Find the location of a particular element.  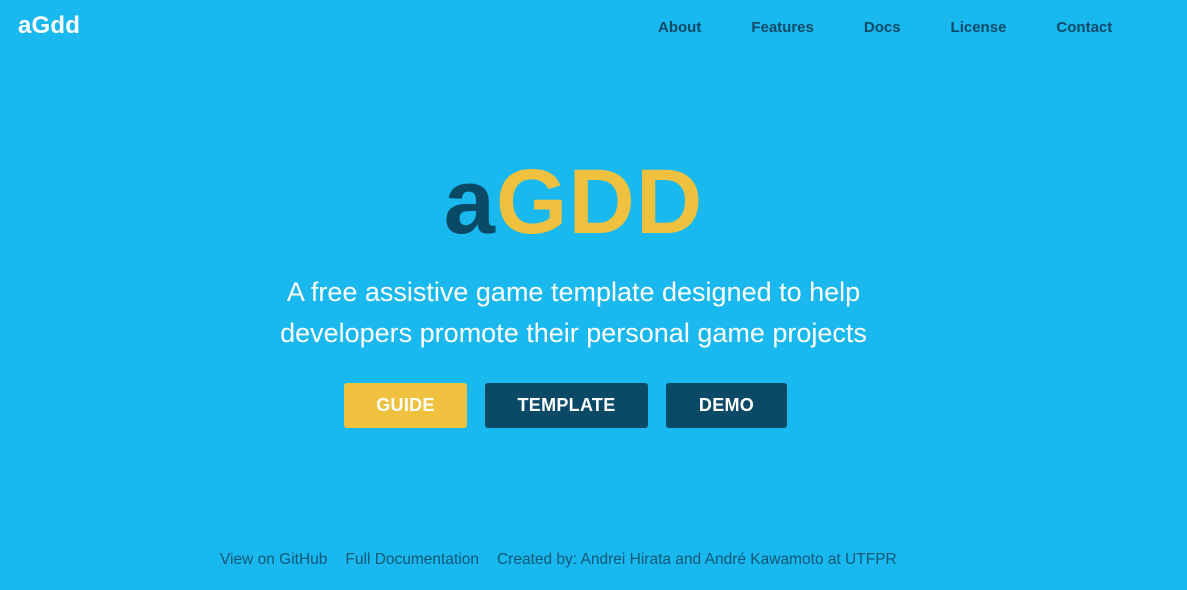

hero-title-gdd: GDD is located at coordinates (599, 202).